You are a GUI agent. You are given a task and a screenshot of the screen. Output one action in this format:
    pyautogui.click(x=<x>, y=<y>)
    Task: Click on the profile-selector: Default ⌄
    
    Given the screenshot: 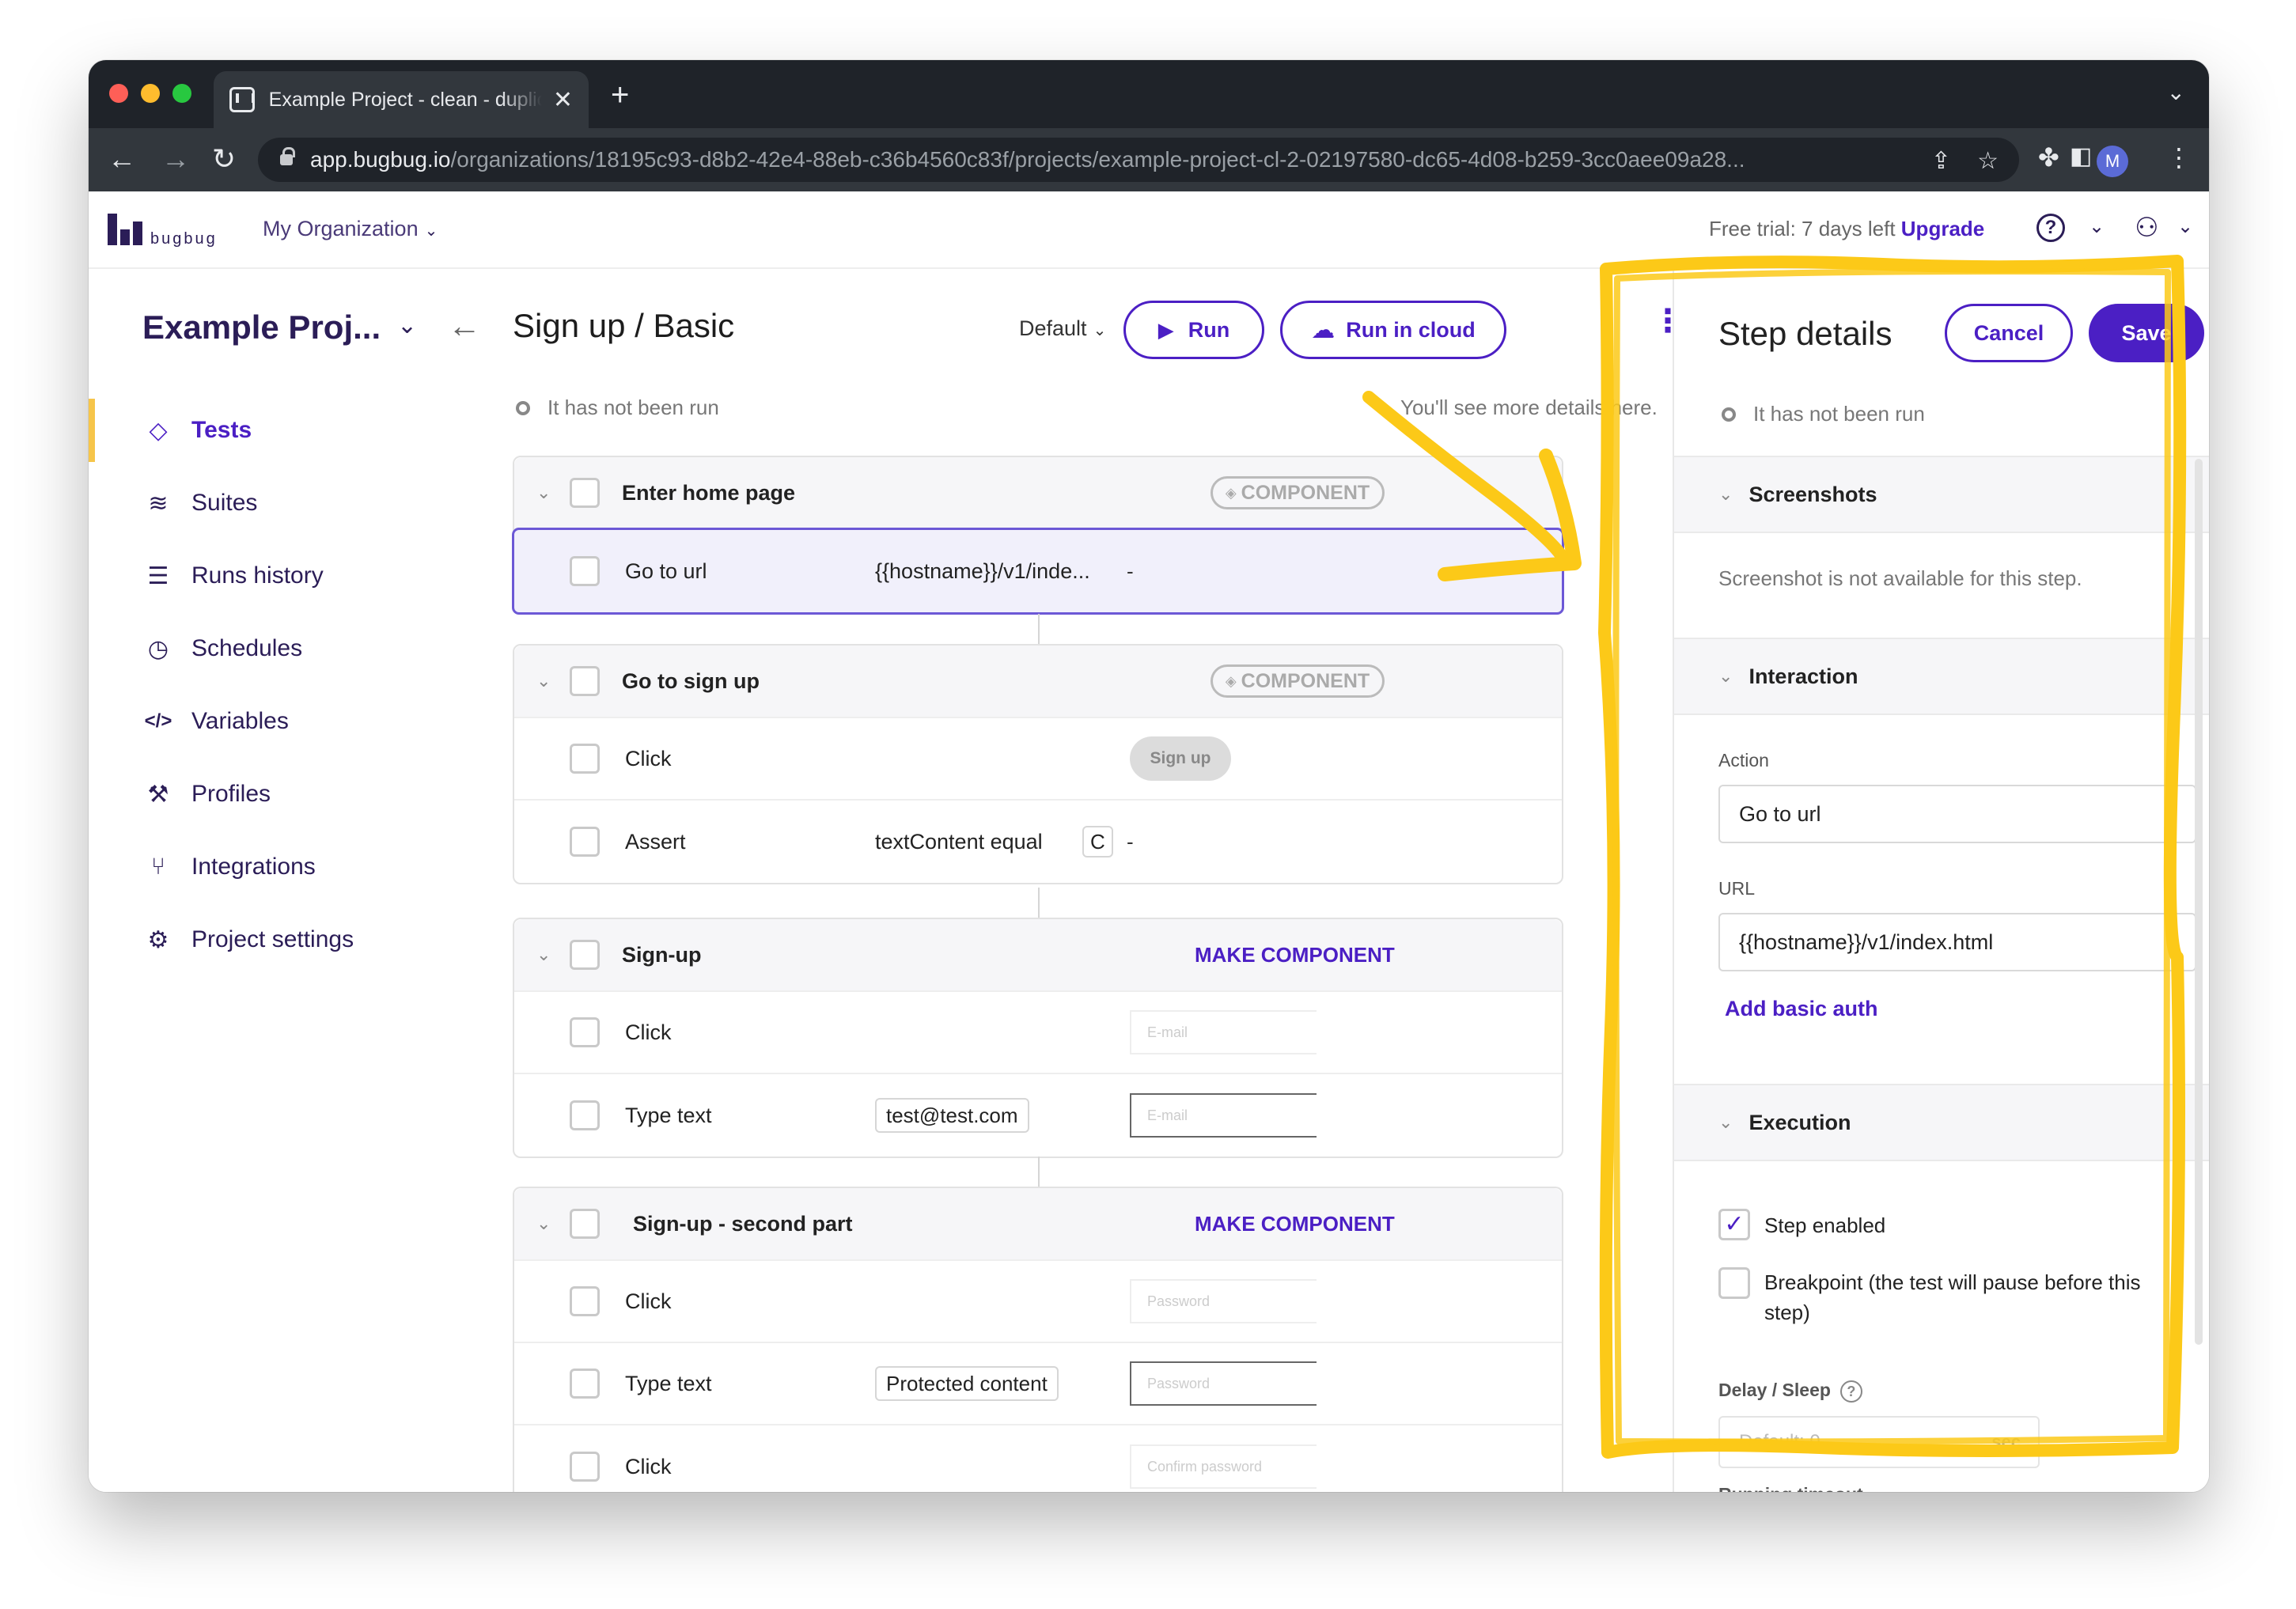 What is the action you would take?
    pyautogui.click(x=1062, y=329)
    